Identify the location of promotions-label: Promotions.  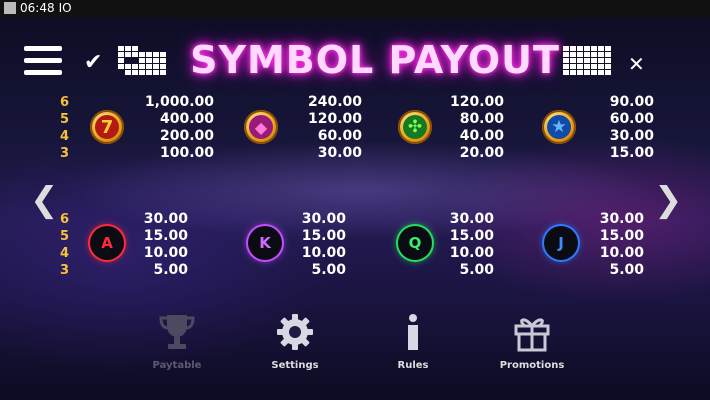
(532, 365).